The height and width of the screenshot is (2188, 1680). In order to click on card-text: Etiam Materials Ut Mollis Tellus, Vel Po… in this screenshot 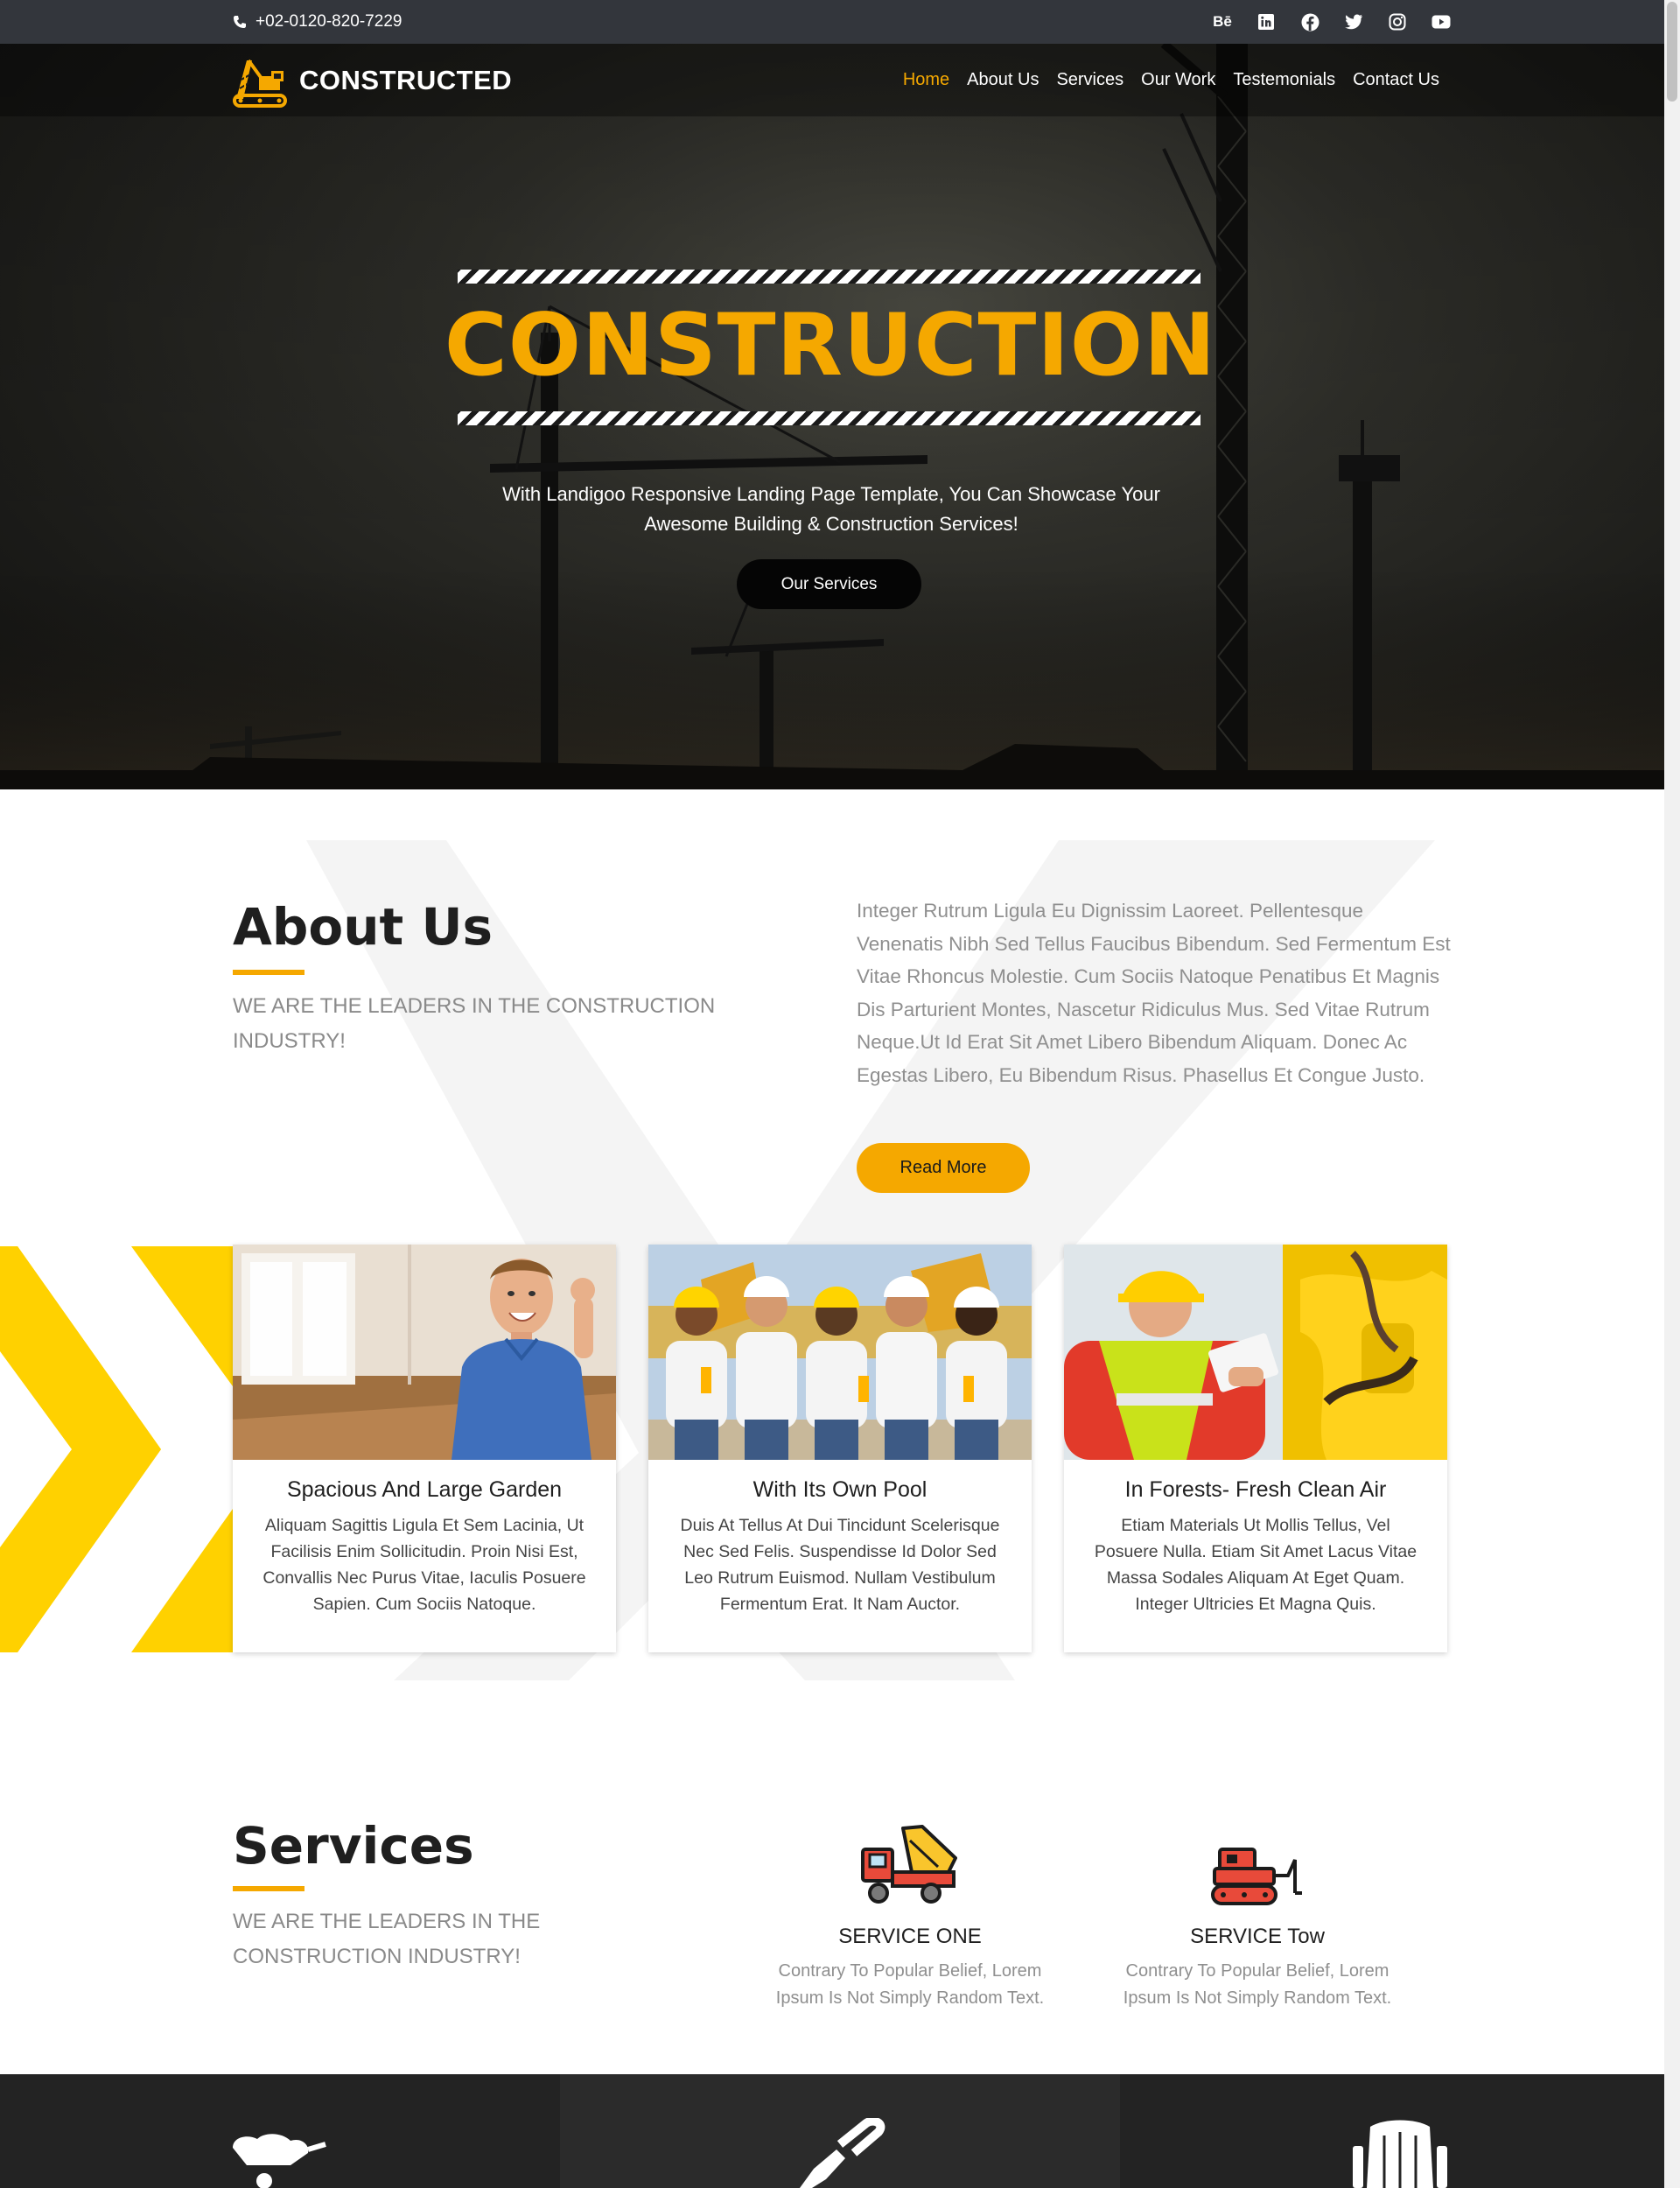, I will do `click(1256, 1565)`.